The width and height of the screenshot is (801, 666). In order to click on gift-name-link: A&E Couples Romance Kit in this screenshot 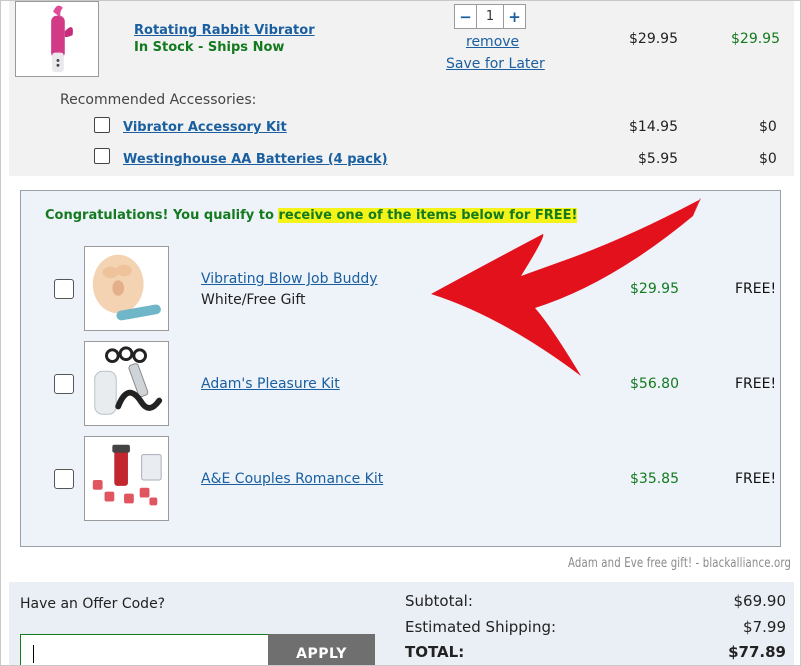, I will do `click(292, 479)`.